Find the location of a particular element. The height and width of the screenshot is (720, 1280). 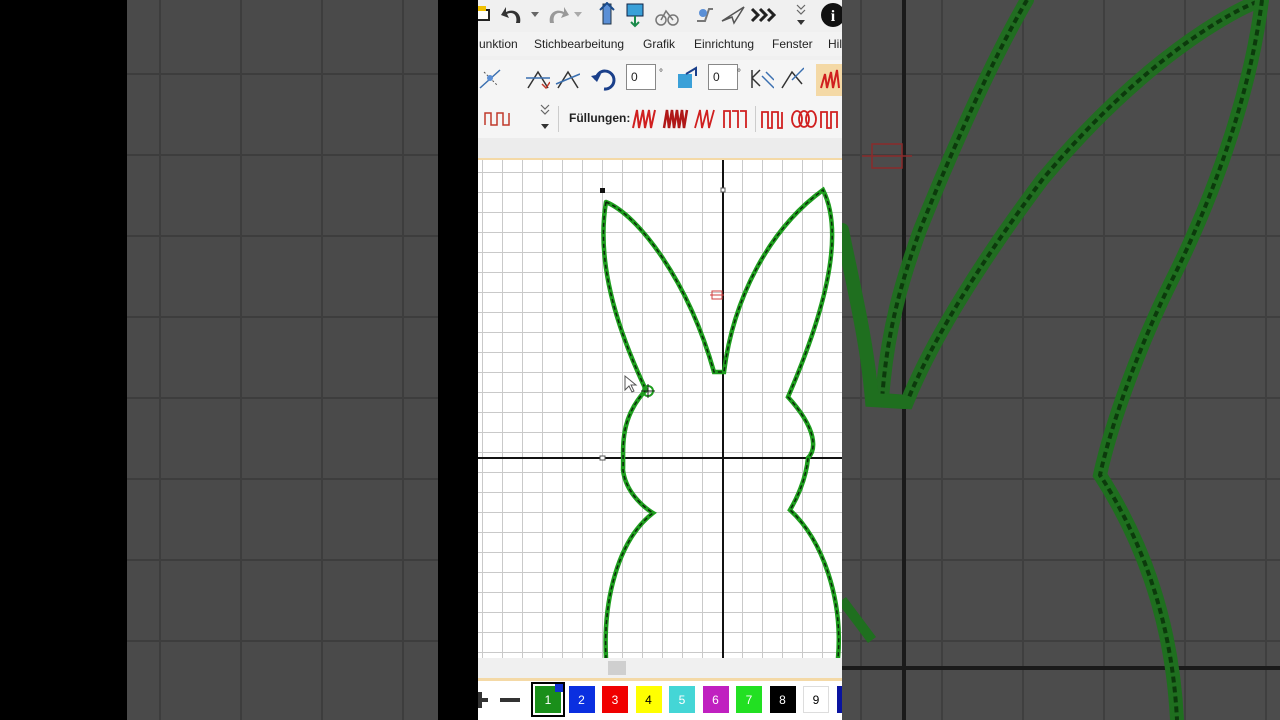

rotate-angle-input: 0 is located at coordinates (641, 77).